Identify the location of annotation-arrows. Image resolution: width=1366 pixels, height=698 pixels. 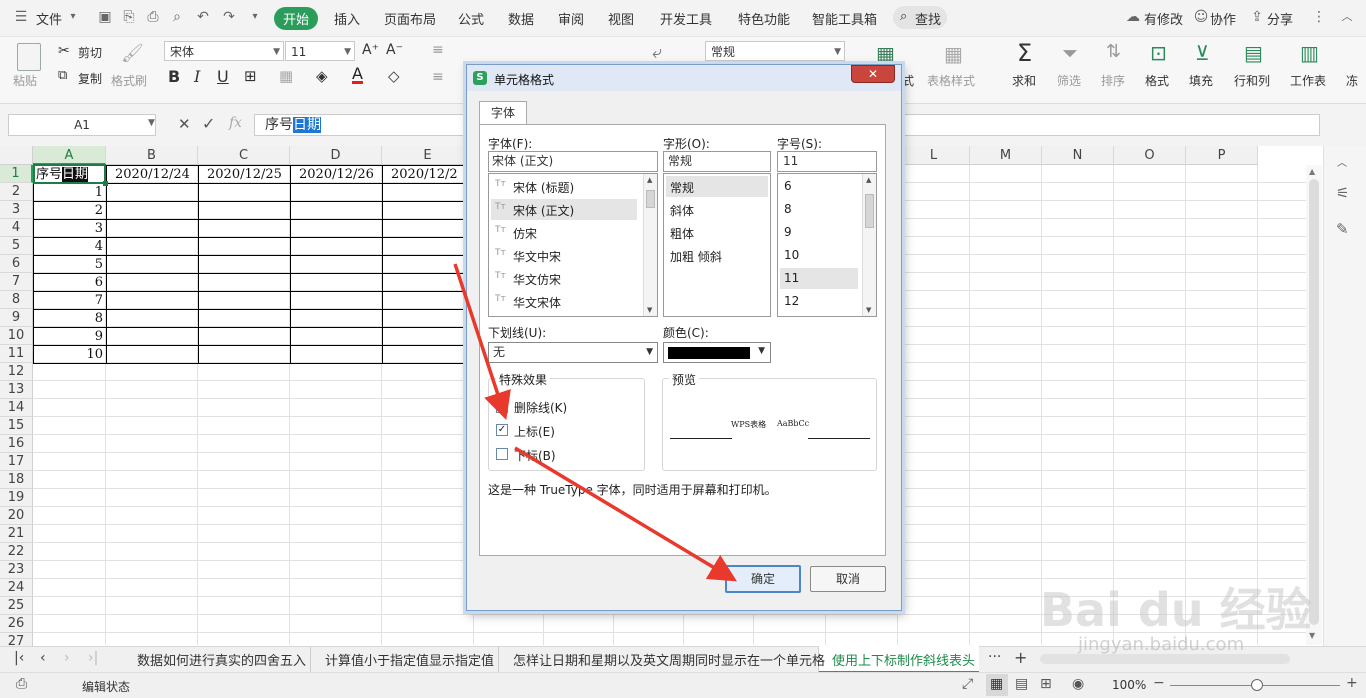
(595, 422).